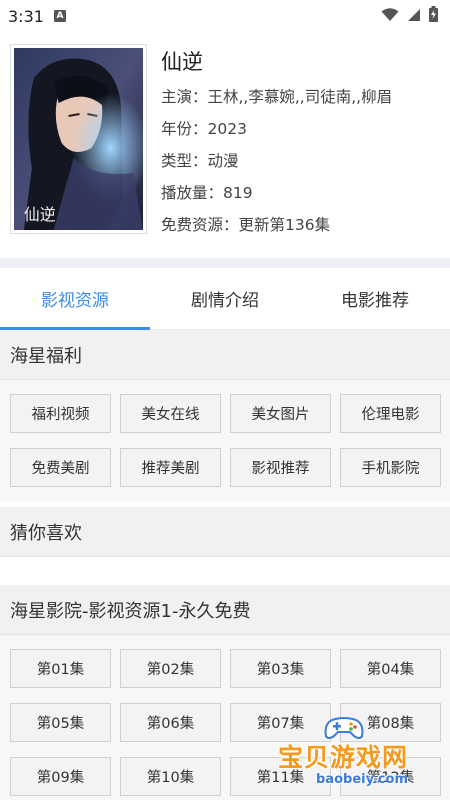 This screenshot has width=450, height=800. What do you see at coordinates (433, 16) in the screenshot?
I see `battery-icon` at bounding box center [433, 16].